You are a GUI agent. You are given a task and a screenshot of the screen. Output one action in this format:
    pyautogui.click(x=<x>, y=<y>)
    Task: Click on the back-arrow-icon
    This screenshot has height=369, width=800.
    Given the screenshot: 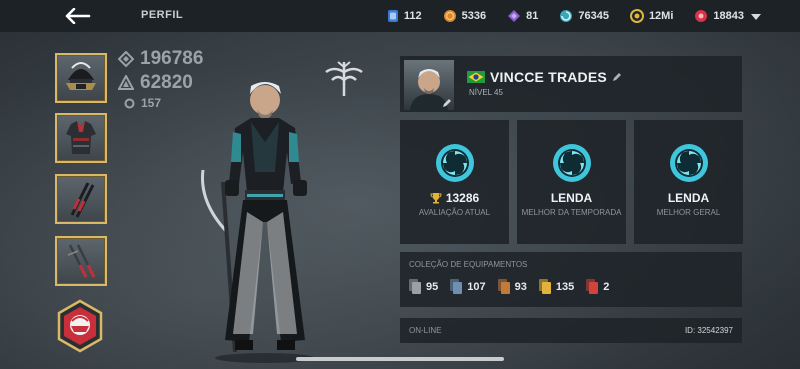 What is the action you would take?
    pyautogui.click(x=78, y=16)
    